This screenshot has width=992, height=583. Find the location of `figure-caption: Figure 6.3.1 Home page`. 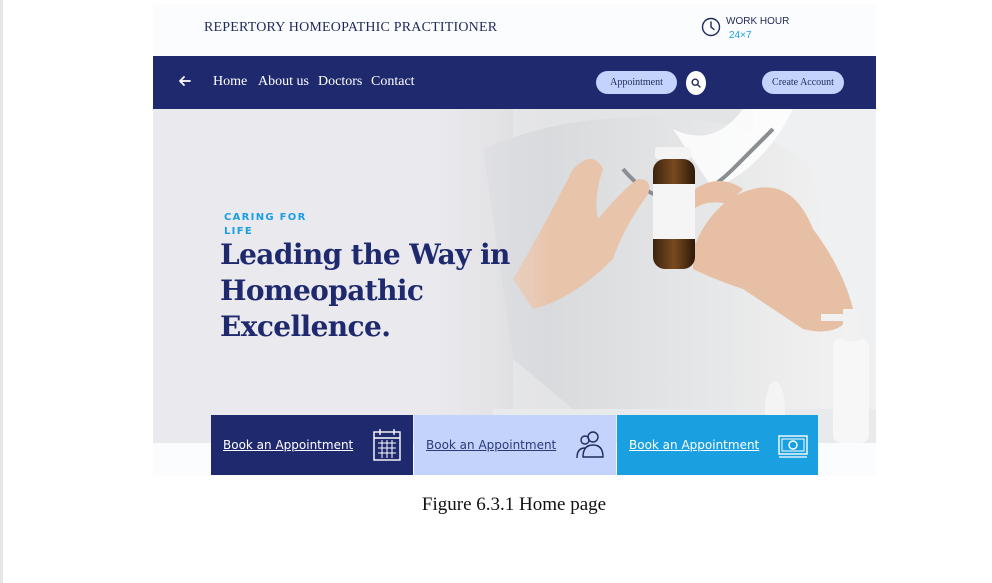

figure-caption: Figure 6.3.1 Home page is located at coordinates (514, 504).